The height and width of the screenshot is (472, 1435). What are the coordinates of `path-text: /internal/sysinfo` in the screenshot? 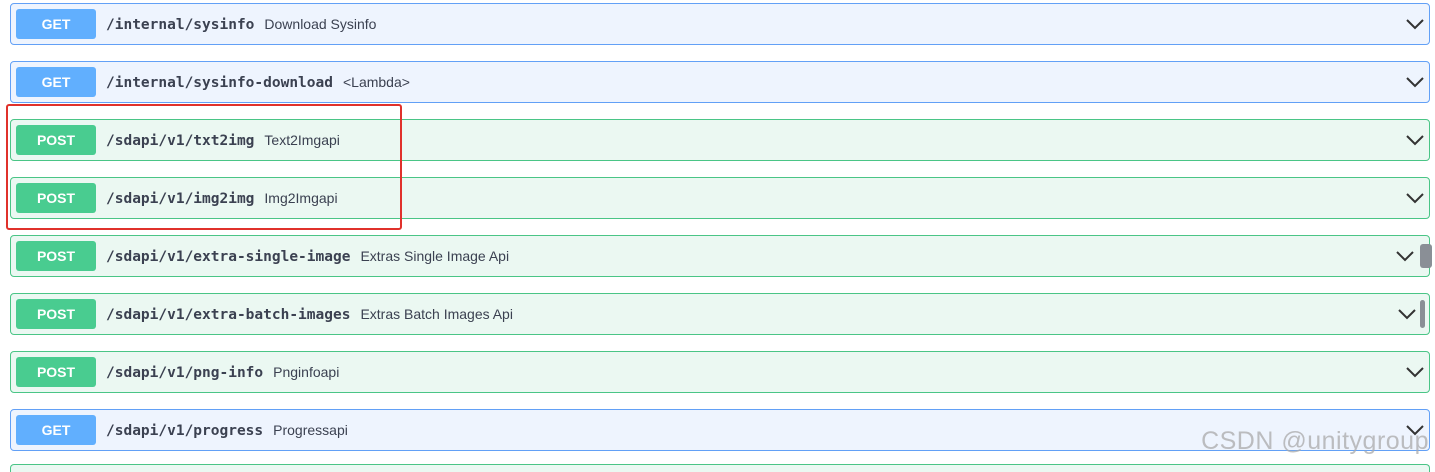 It's located at (180, 25).